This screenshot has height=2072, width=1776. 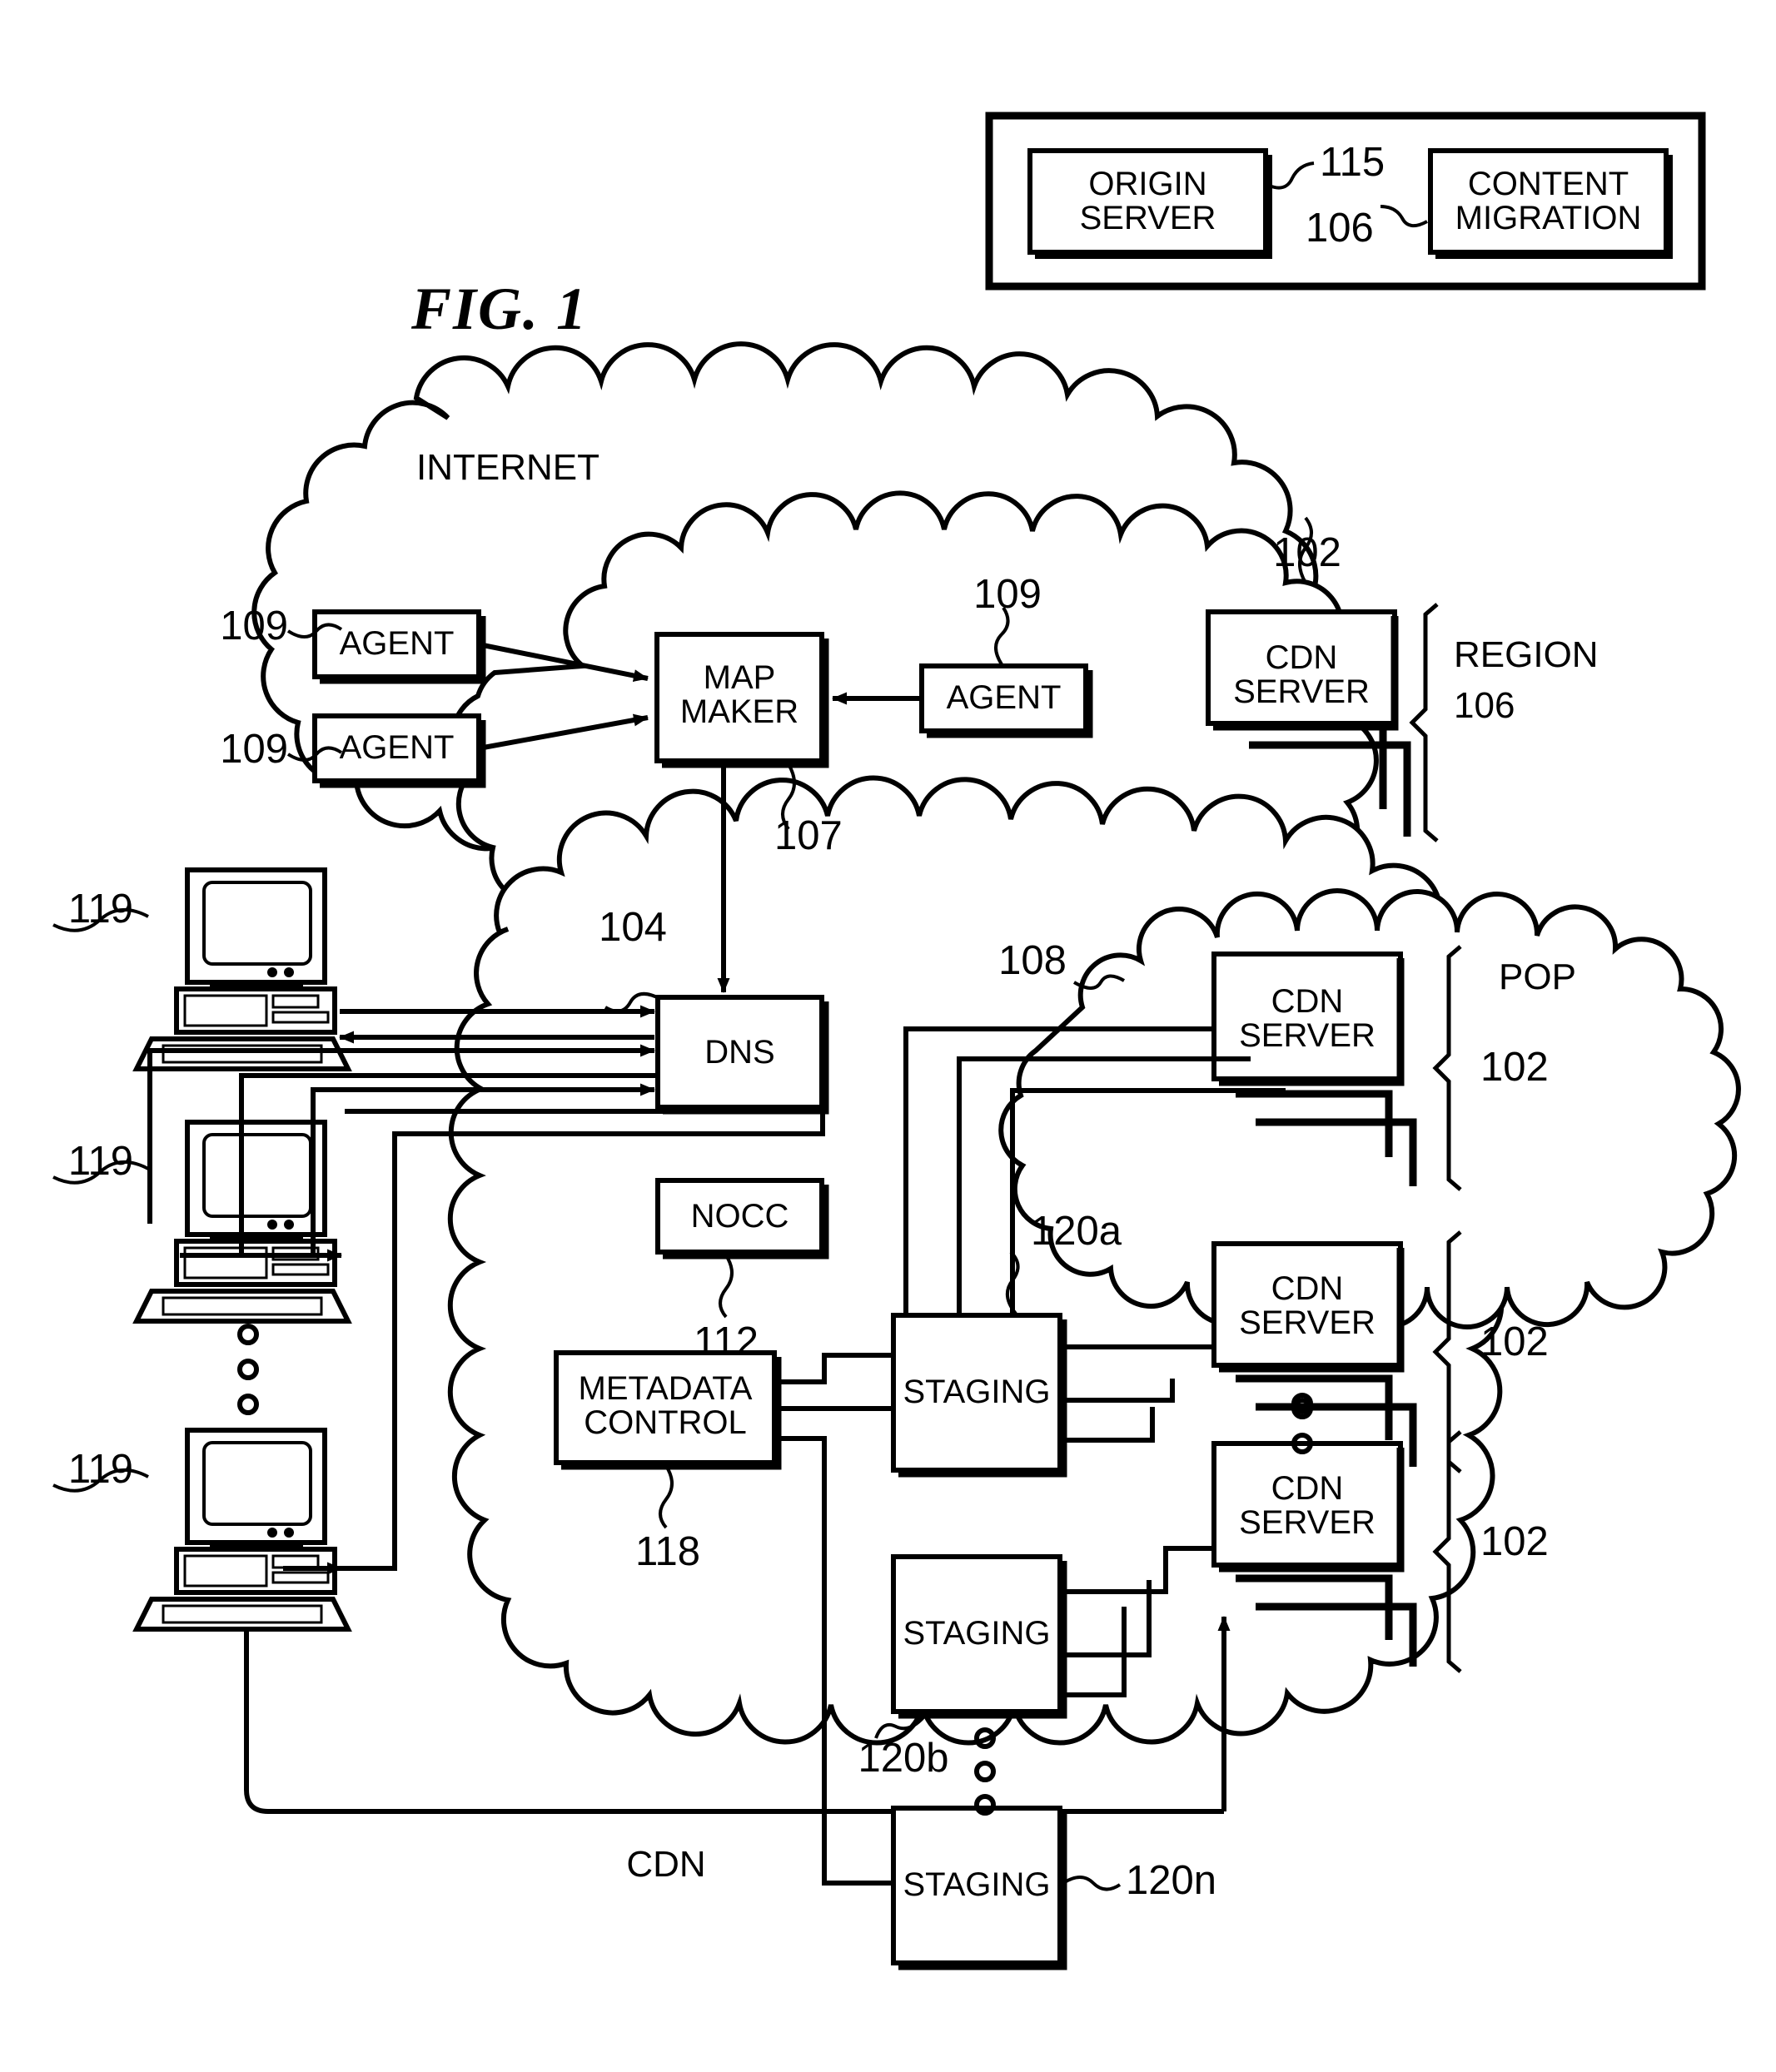 I want to click on agent-label-3: AGENT, so click(x=1004, y=697).